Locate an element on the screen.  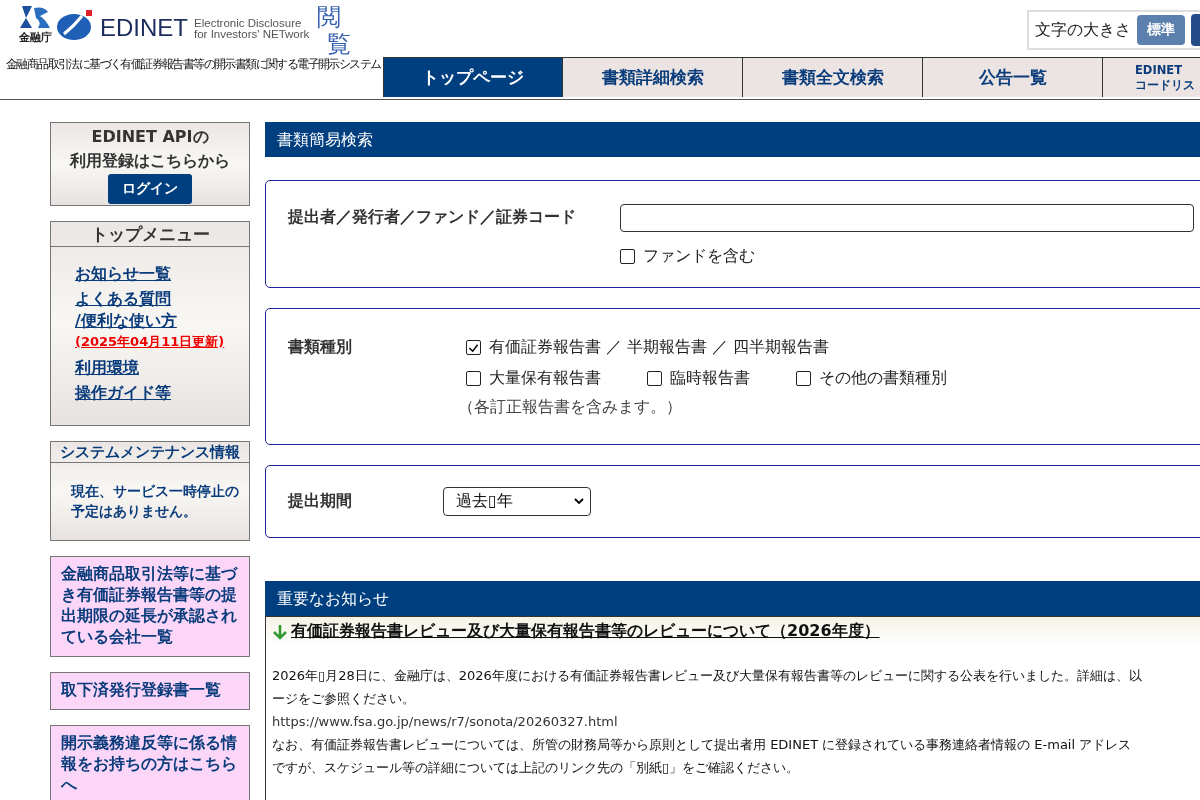
agency-name: 金融庁 is located at coordinates (35, 37).